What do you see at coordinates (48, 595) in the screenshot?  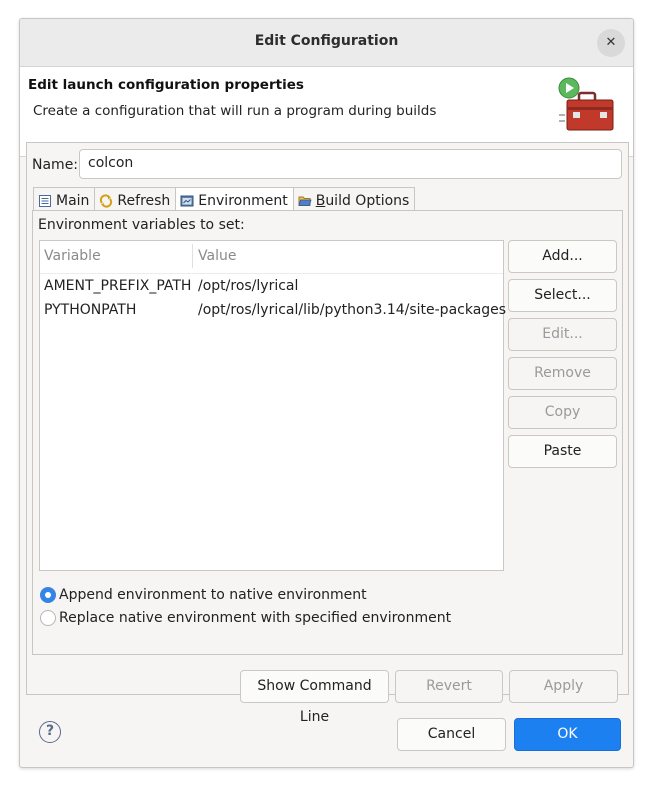 I see `append-radio` at bounding box center [48, 595].